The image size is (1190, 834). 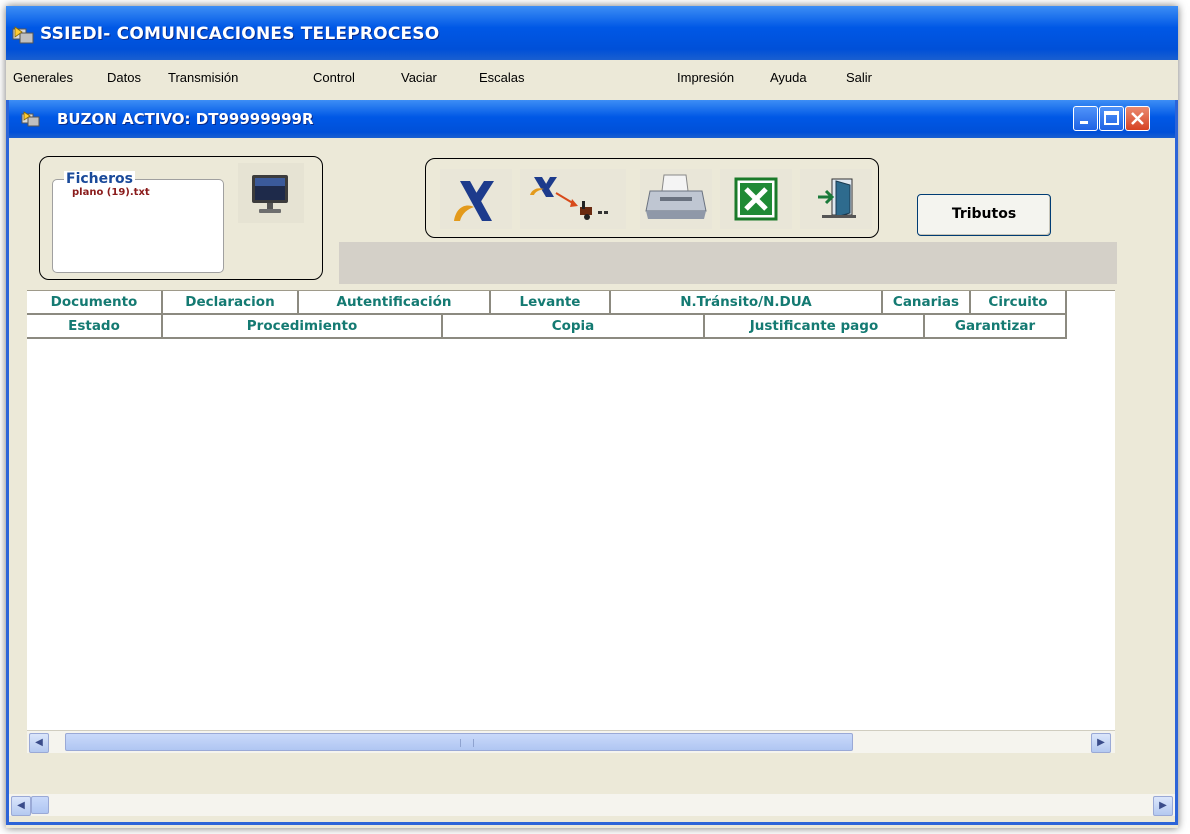 I want to click on monitor-button, so click(x=271, y=193).